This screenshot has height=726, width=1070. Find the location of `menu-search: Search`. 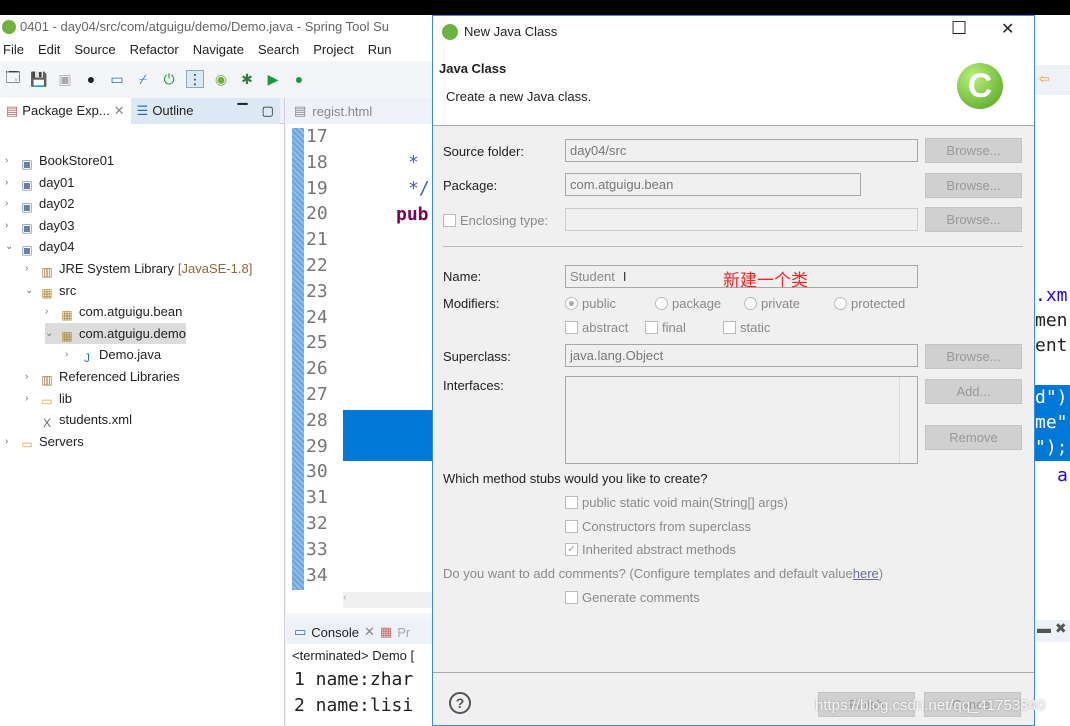

menu-search: Search is located at coordinates (278, 50).